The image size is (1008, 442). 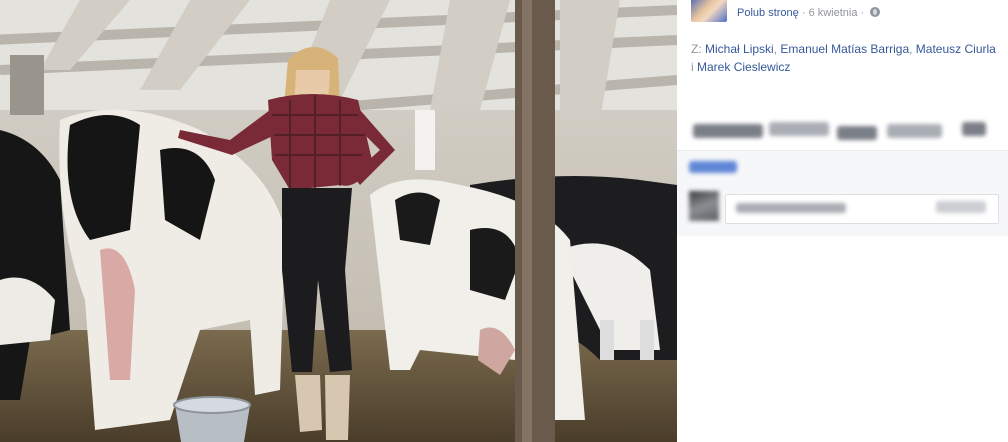 I want to click on tagged-person-link: Marek Cieslewicz, so click(x=743, y=67).